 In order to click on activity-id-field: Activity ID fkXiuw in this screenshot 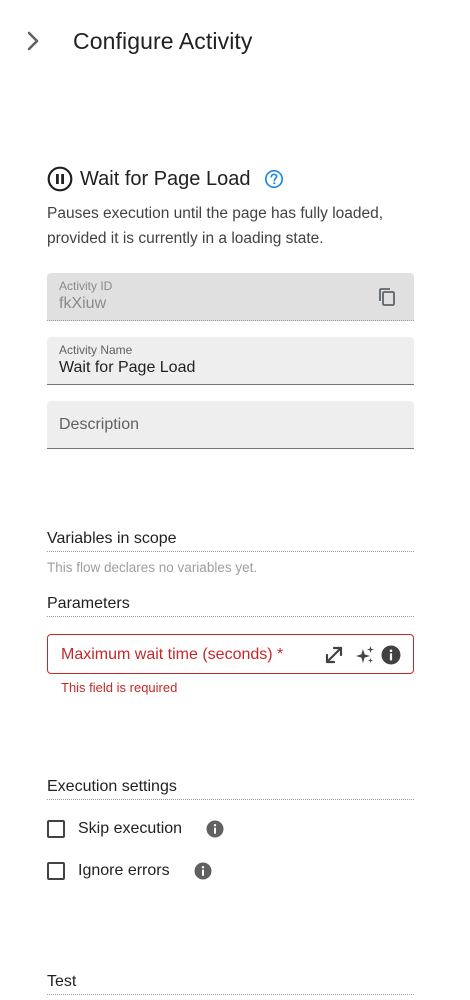, I will do `click(230, 297)`.